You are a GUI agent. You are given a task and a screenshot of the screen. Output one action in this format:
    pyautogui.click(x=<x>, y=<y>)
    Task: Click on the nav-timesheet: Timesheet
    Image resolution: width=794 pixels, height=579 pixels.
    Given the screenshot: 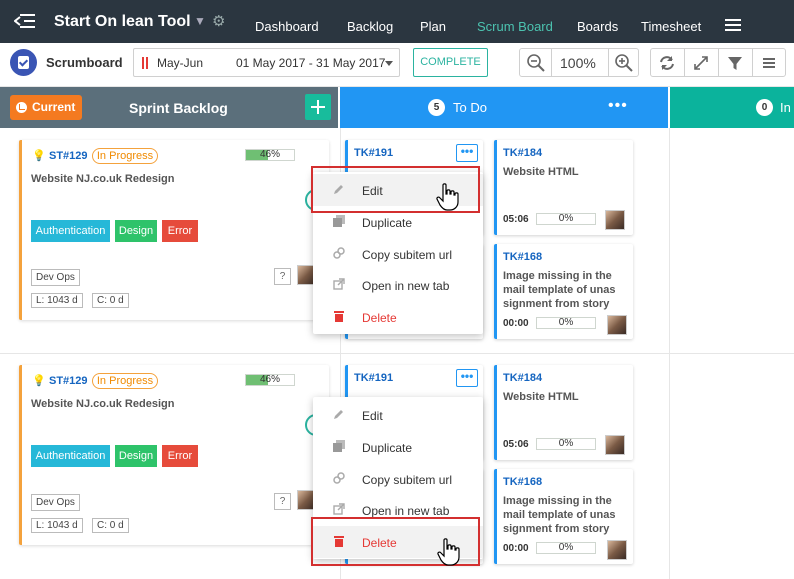 What is the action you would take?
    pyautogui.click(x=671, y=26)
    